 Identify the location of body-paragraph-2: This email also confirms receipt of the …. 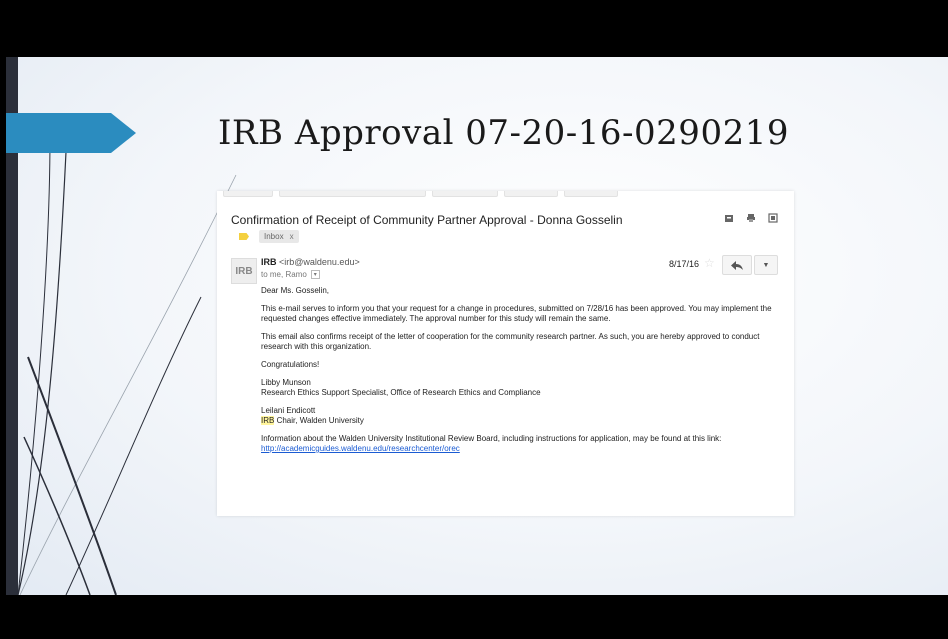
(510, 341).